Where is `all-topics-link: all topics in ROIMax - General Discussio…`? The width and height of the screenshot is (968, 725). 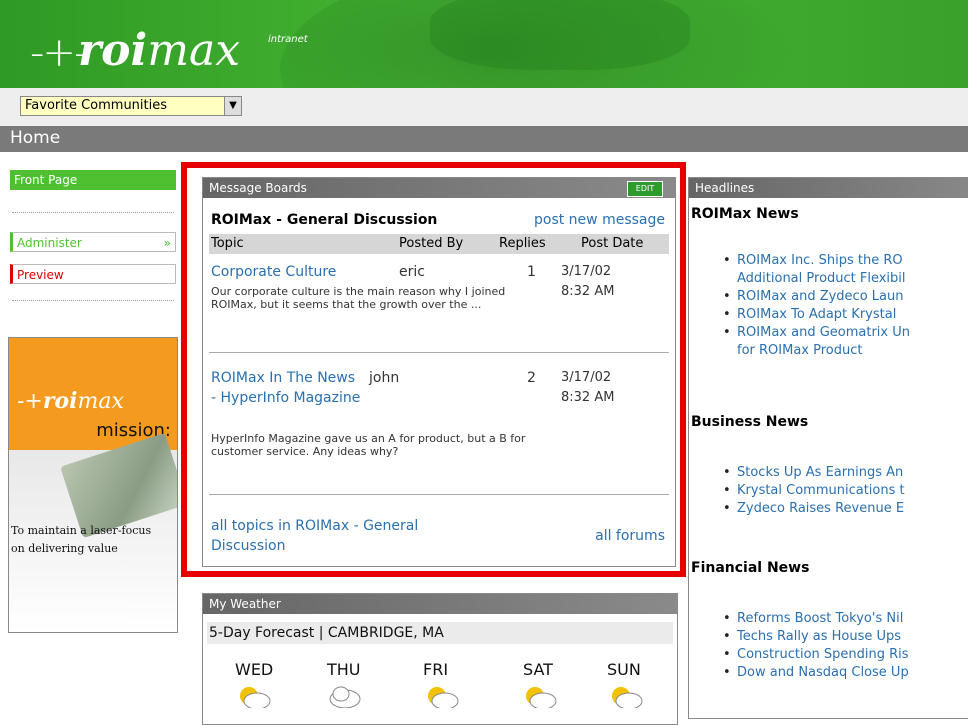
all-topics-link: all topics in ROIMax - General Discussio… is located at coordinates (351, 536).